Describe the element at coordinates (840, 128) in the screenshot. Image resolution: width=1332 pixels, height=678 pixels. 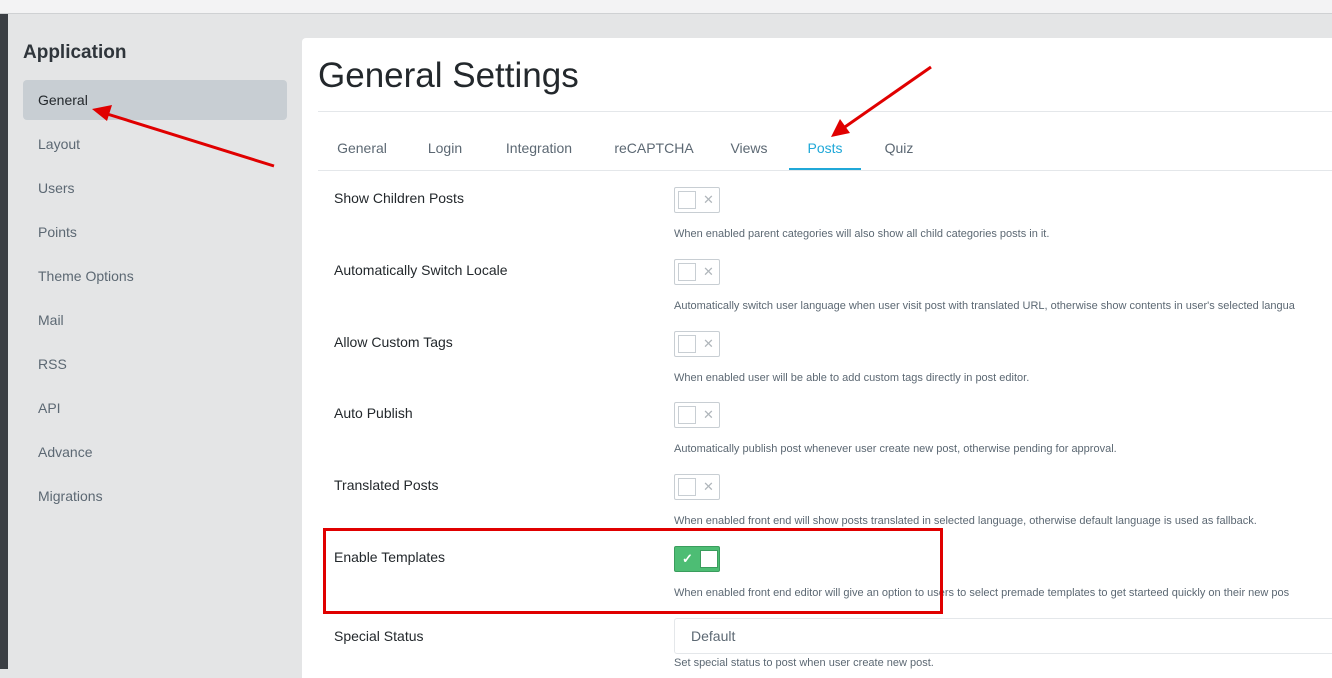
I see `annotation-arrowhead-posts` at that location.